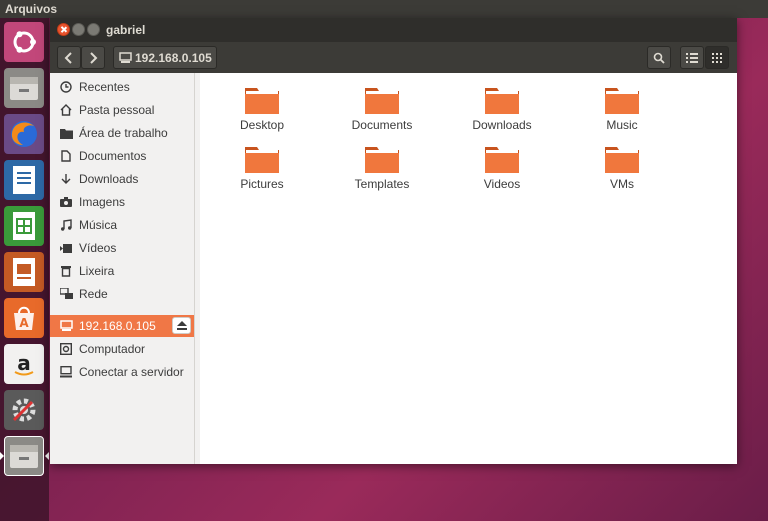  I want to click on files-icon, so click(24, 88).